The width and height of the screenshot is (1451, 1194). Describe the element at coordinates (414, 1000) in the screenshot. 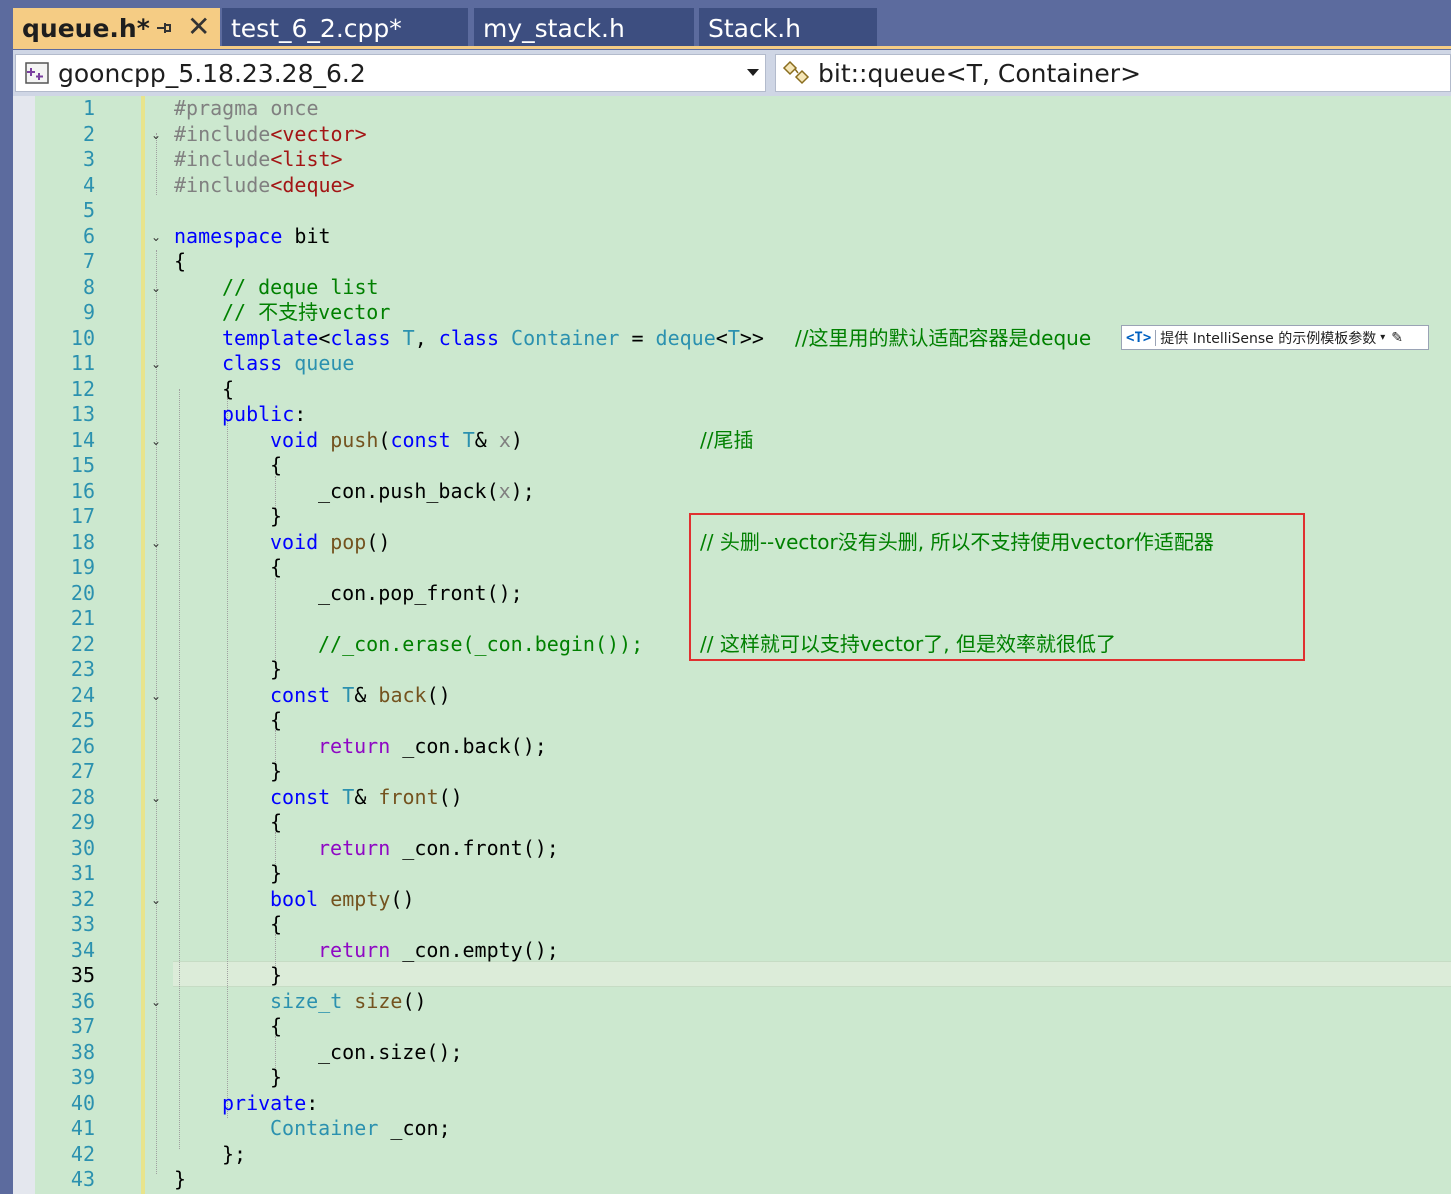

I see `code-token: ()` at that location.